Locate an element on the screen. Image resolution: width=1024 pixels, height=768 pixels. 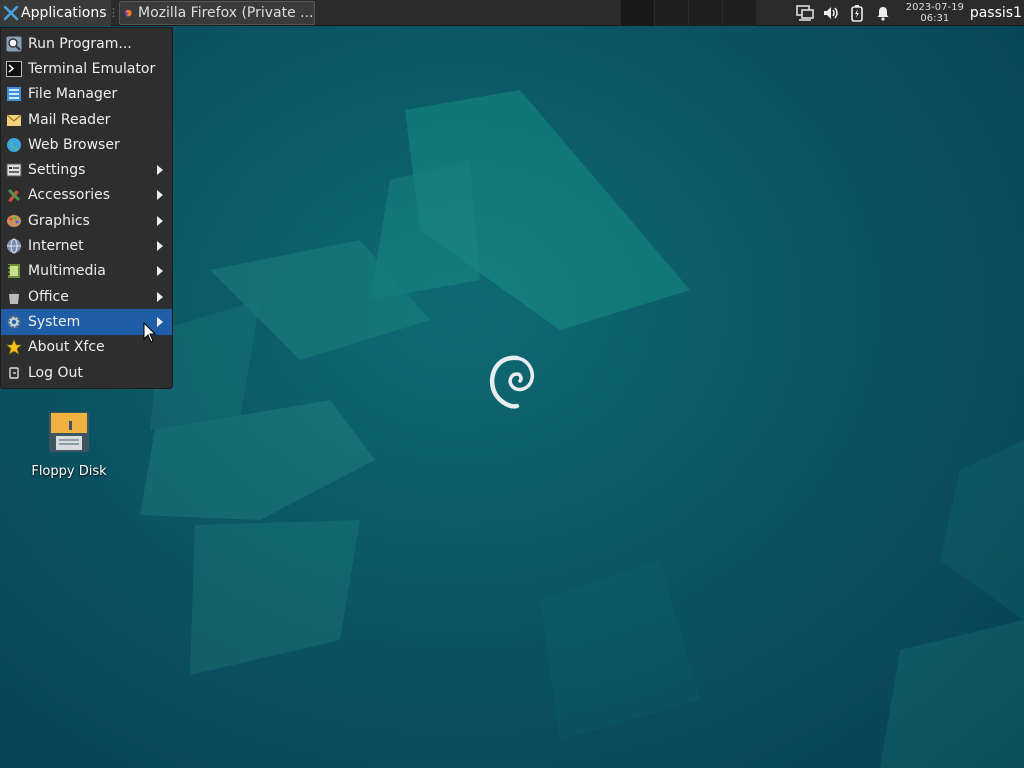
system-tray: 2023-07-19 06:31 passis1 is located at coordinates (908, 13).